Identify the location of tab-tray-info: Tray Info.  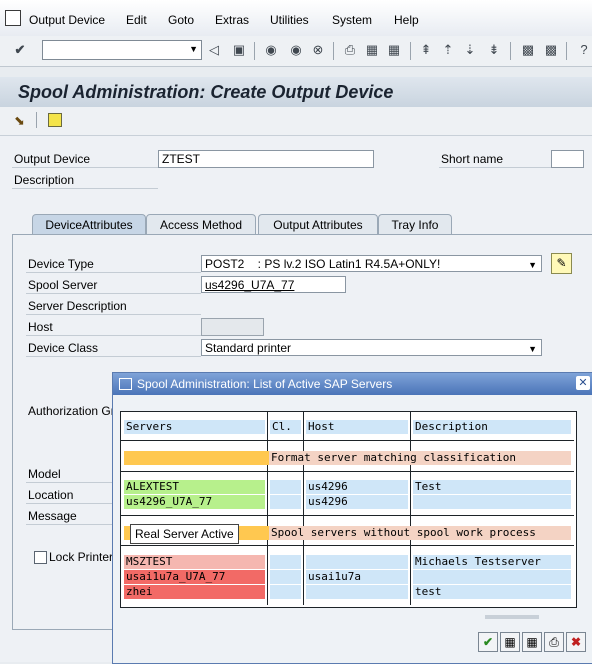
(415, 224).